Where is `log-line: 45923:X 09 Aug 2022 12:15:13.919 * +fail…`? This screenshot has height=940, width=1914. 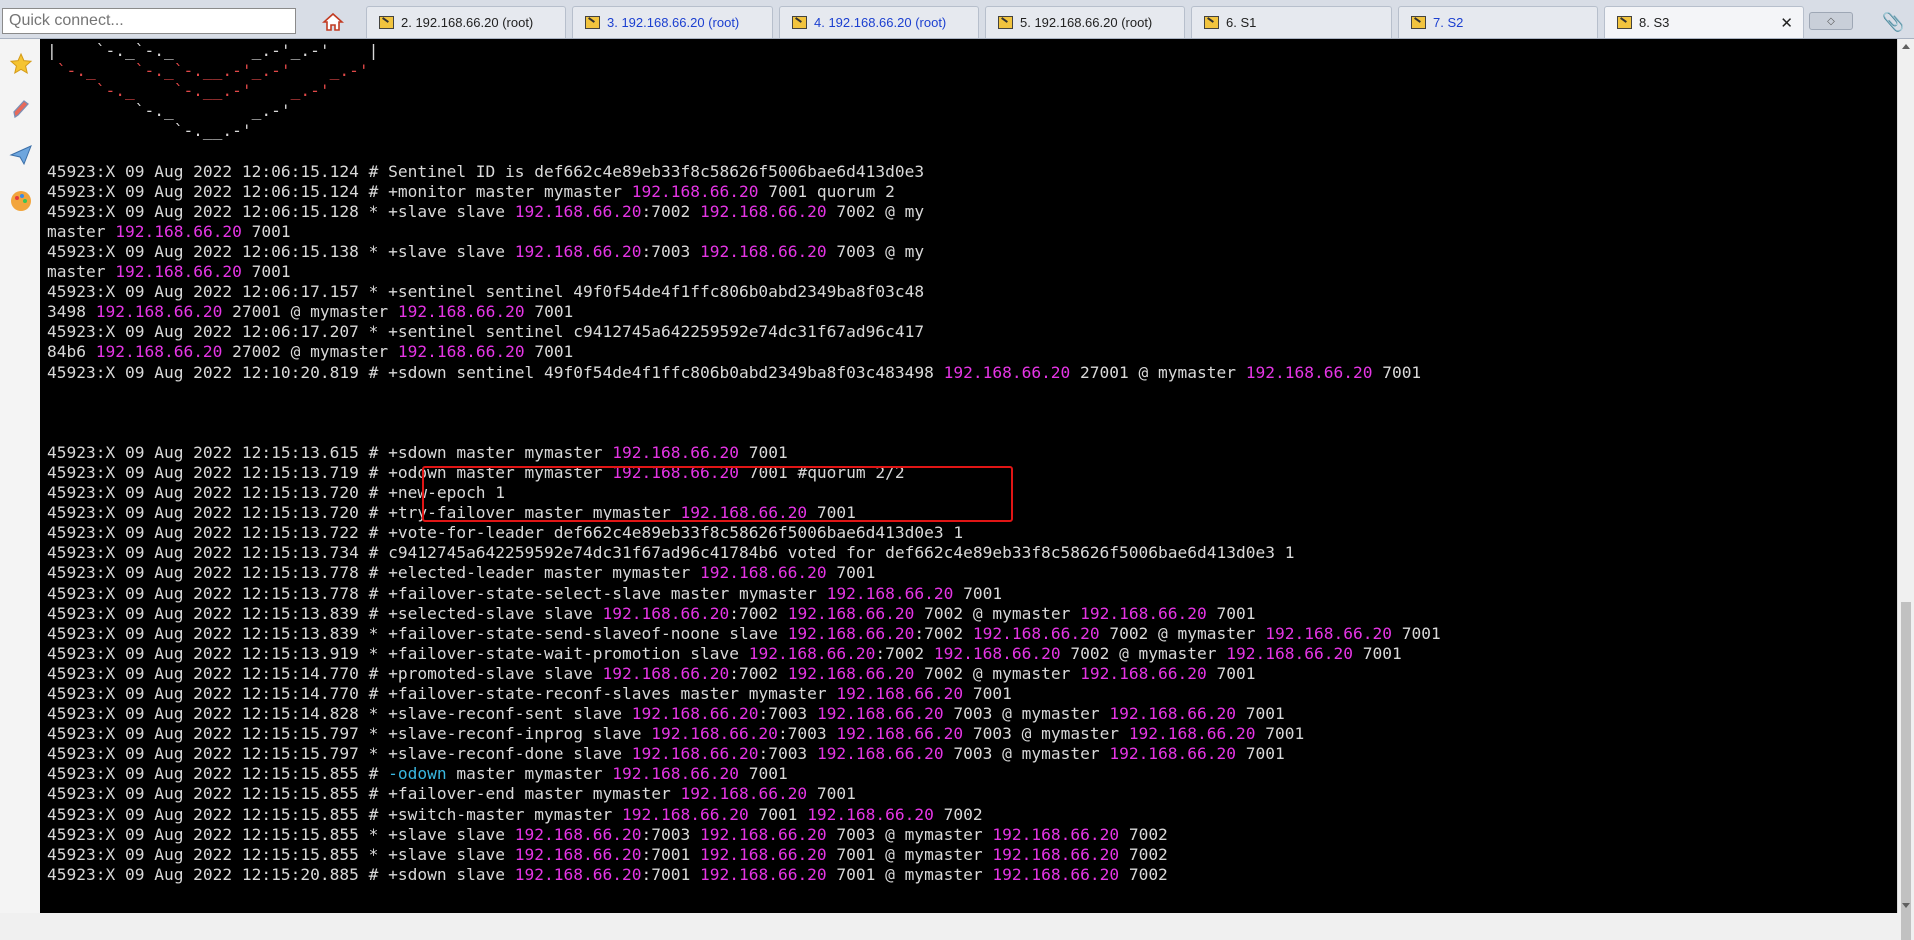 log-line: 45923:X 09 Aug 2022 12:15:13.919 * +fail… is located at coordinates (724, 653).